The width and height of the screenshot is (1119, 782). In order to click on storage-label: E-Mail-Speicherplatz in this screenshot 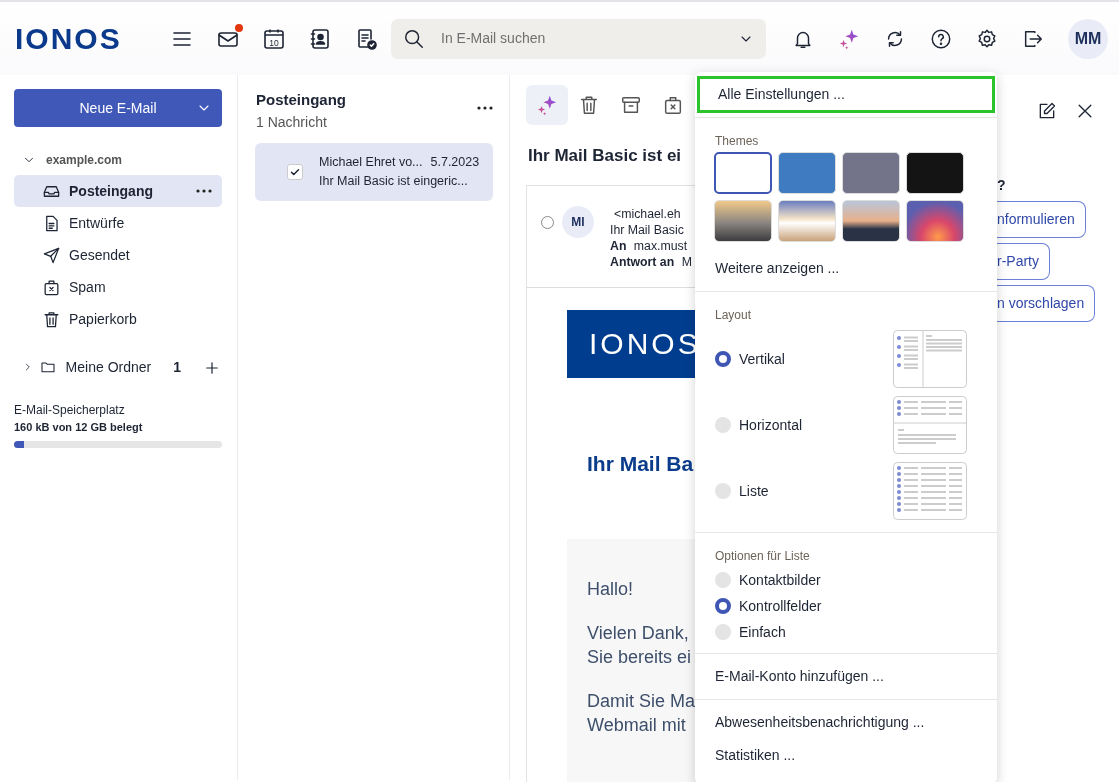, I will do `click(70, 410)`.